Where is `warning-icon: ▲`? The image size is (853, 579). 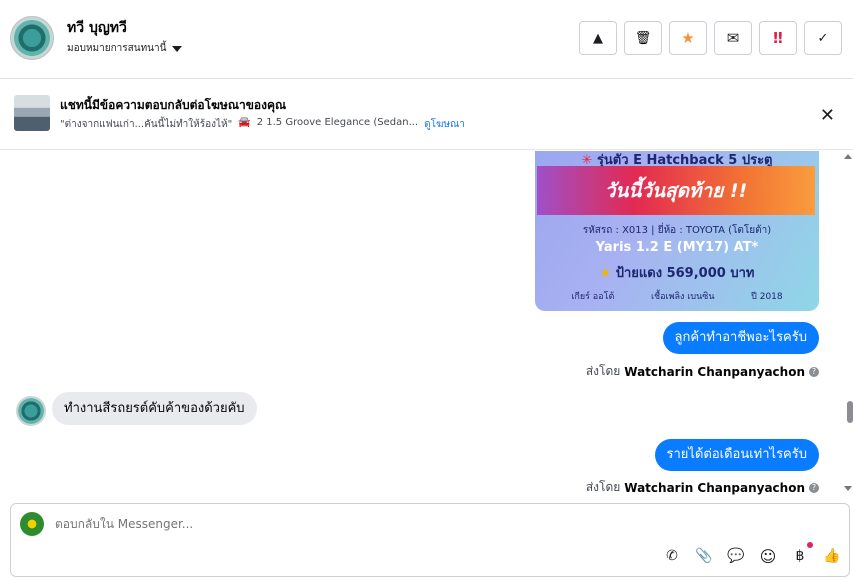
warning-icon: ▲ is located at coordinates (598, 38).